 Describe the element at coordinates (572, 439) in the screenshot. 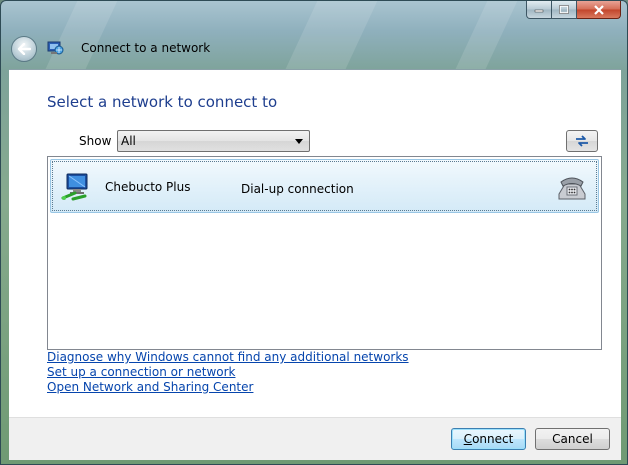

I see `cancel-button: Cancel` at that location.